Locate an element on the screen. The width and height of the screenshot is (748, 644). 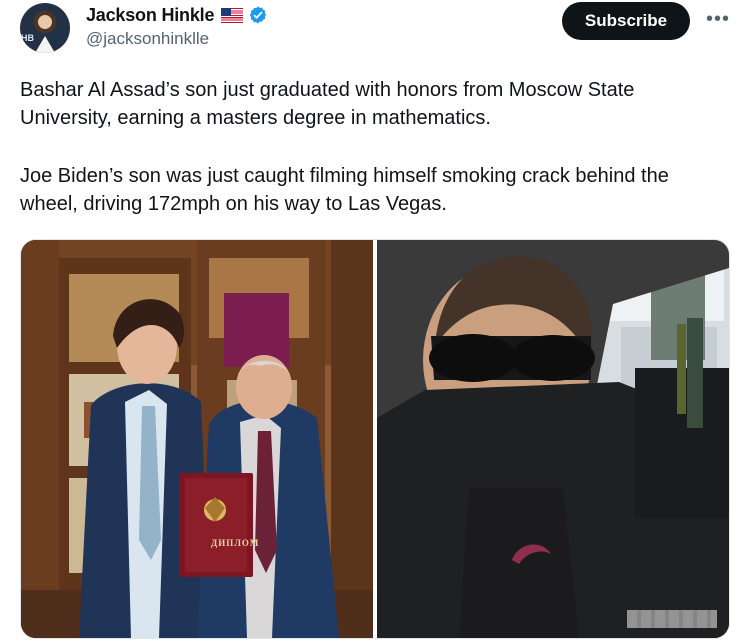
watermark-blocks is located at coordinates (672, 619).